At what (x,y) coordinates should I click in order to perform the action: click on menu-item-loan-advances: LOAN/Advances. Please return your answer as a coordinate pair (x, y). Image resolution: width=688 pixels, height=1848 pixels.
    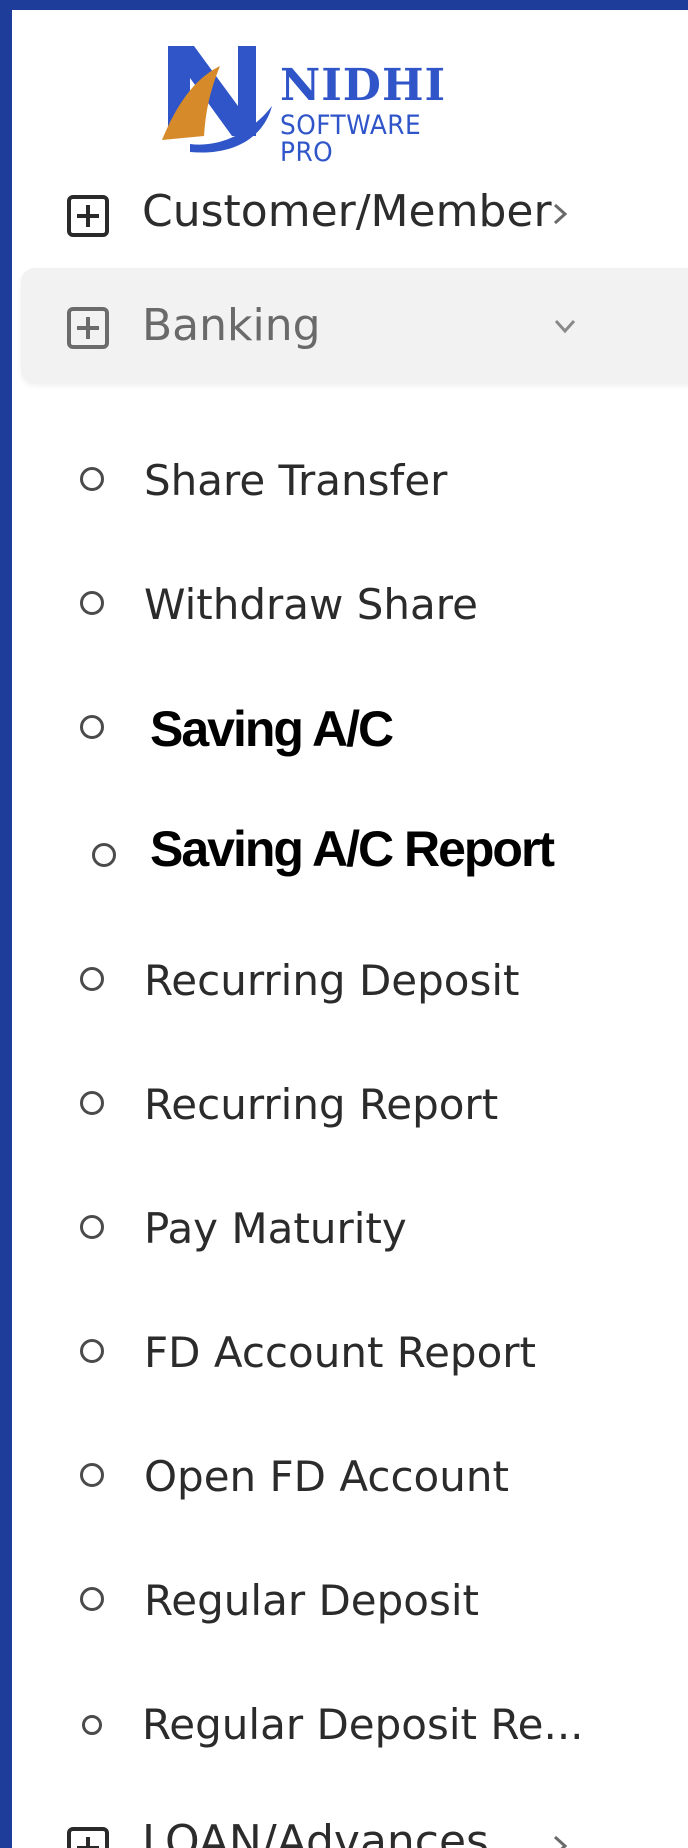
    Looking at the image, I should click on (350, 1818).